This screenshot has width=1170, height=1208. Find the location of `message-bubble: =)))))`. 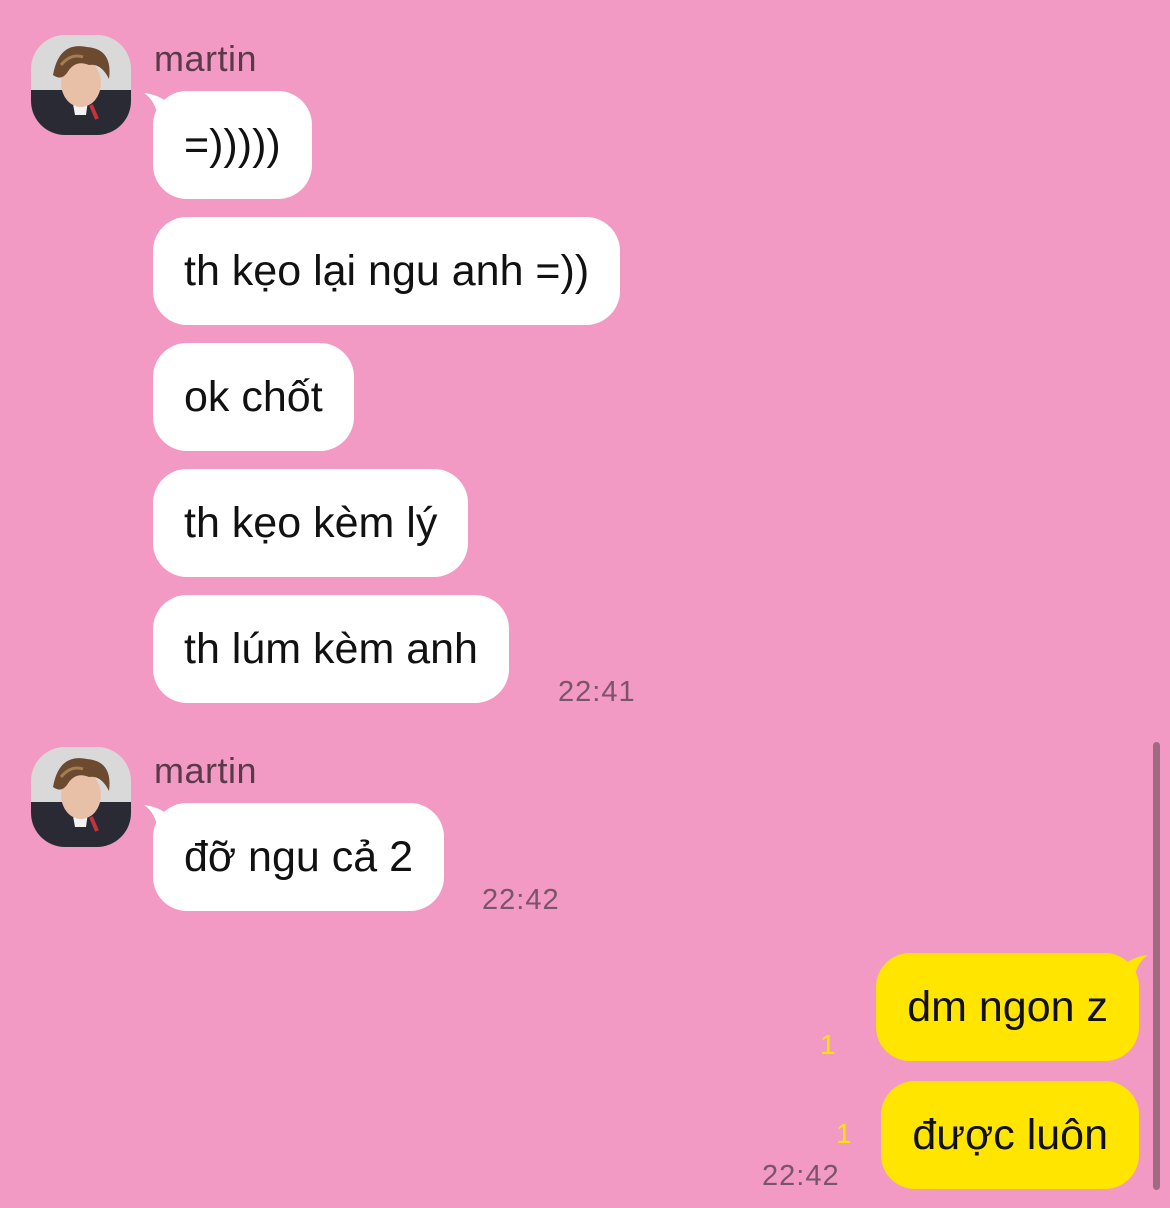

message-bubble: =))))) is located at coordinates (232, 145).